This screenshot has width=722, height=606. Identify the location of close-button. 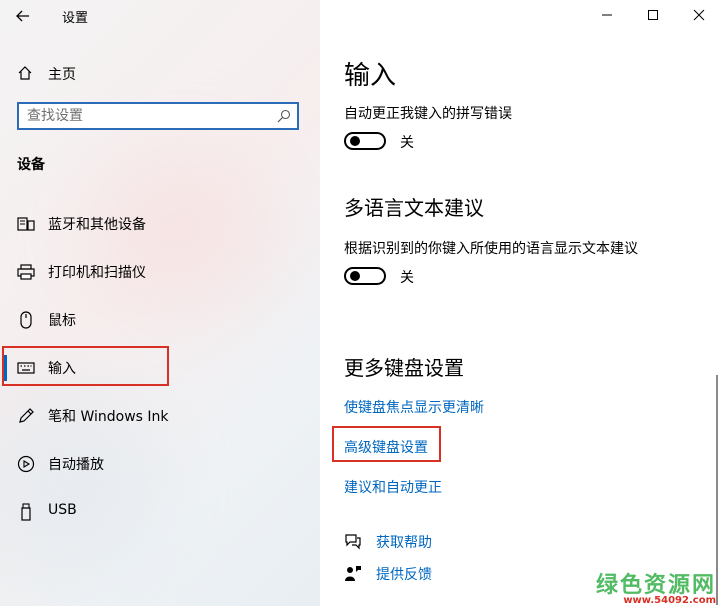
(699, 15).